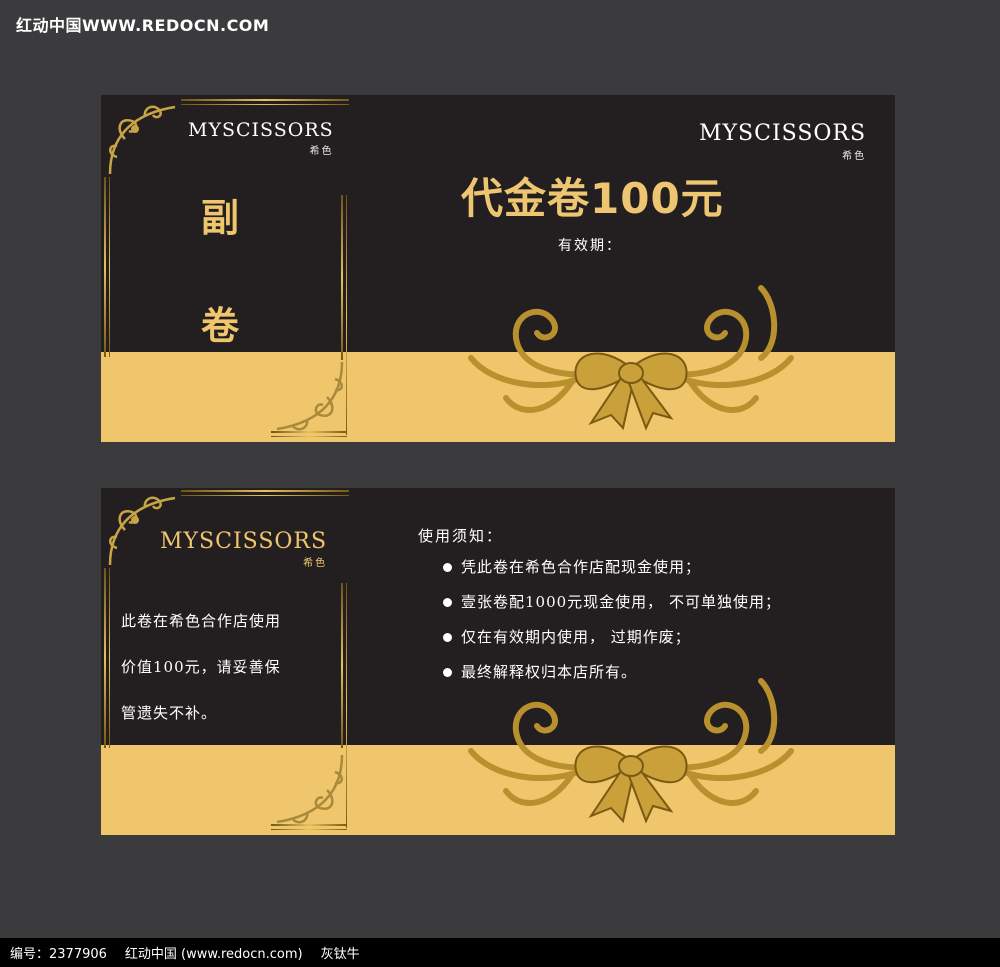 The width and height of the screenshot is (1000, 967). Describe the element at coordinates (220, 217) in the screenshot. I see `stub-title-top: 副` at that location.